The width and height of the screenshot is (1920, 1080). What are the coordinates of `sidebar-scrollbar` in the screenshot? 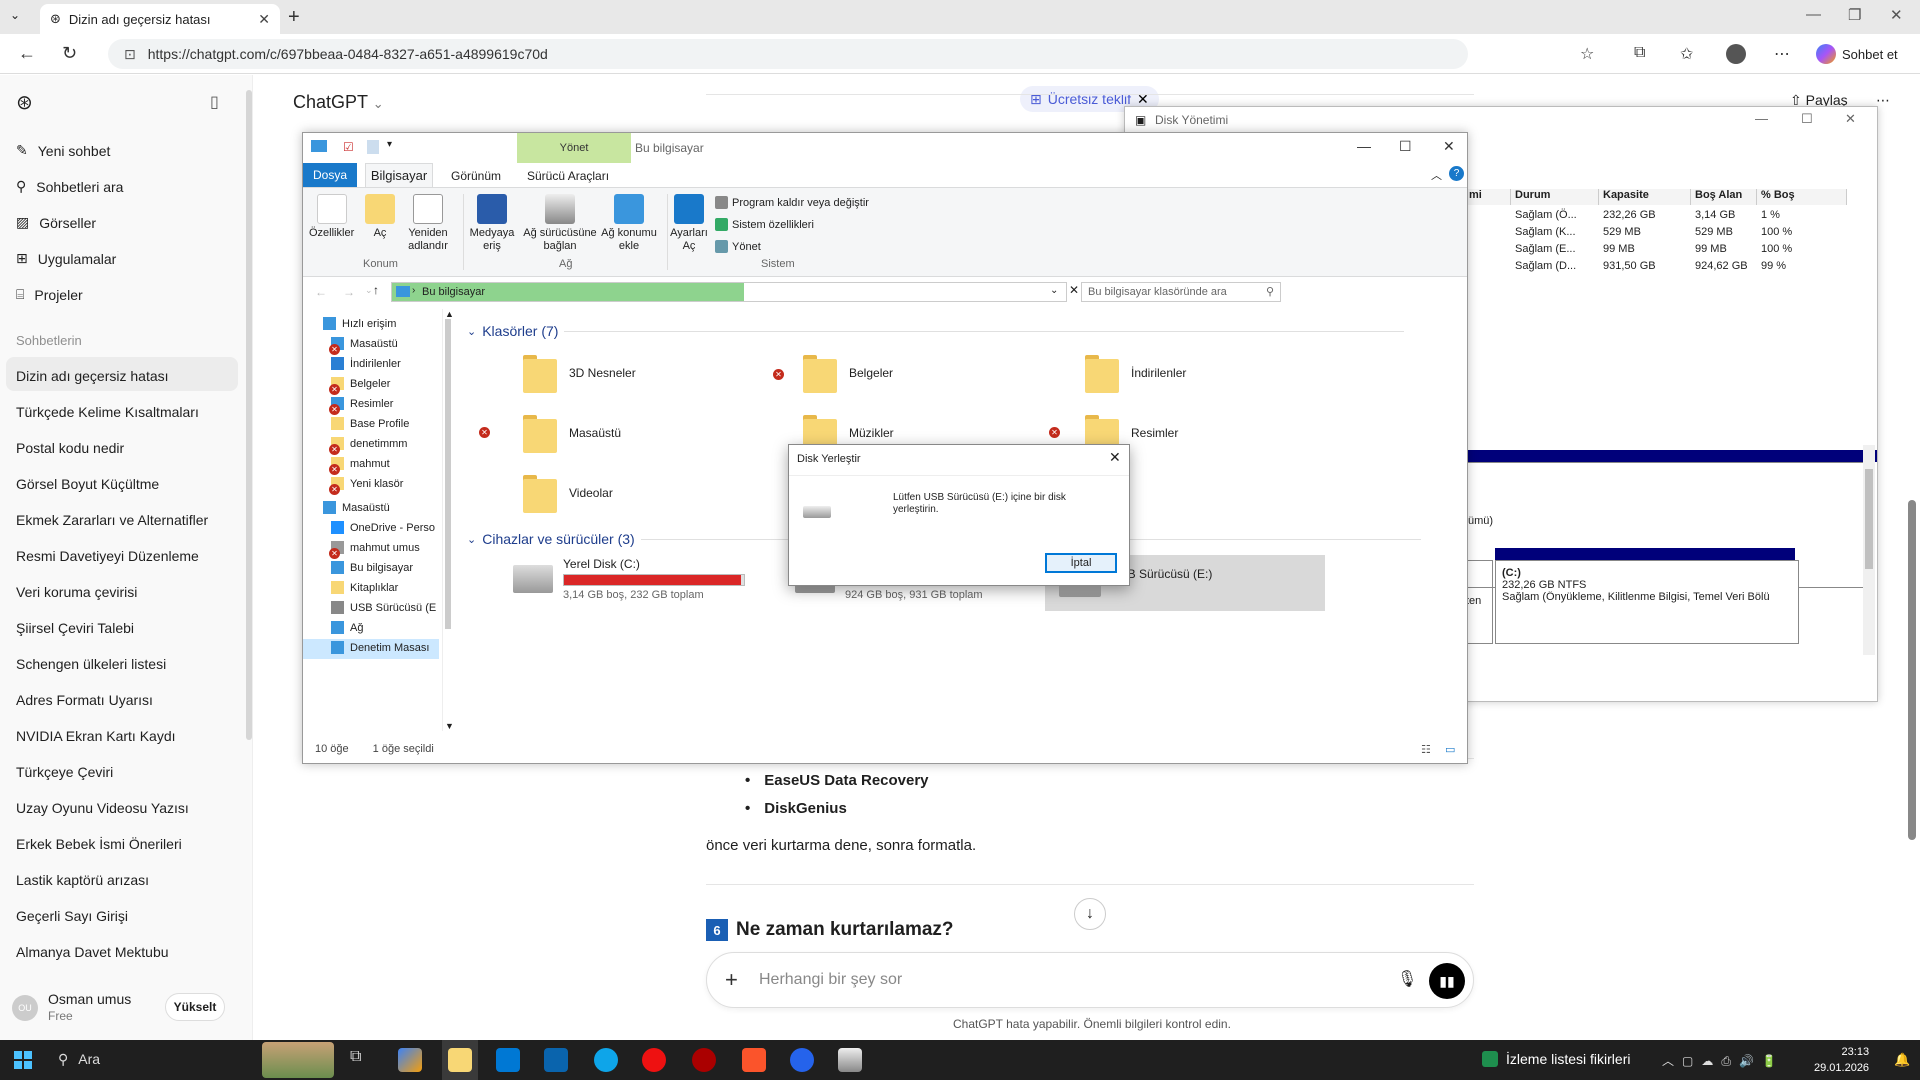 It's located at (249, 415).